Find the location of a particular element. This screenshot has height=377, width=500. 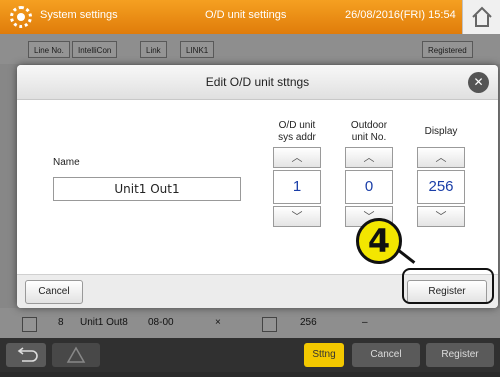

dialog-title-bar: Edit O/D unit sttngs ✕ is located at coordinates (257, 82).